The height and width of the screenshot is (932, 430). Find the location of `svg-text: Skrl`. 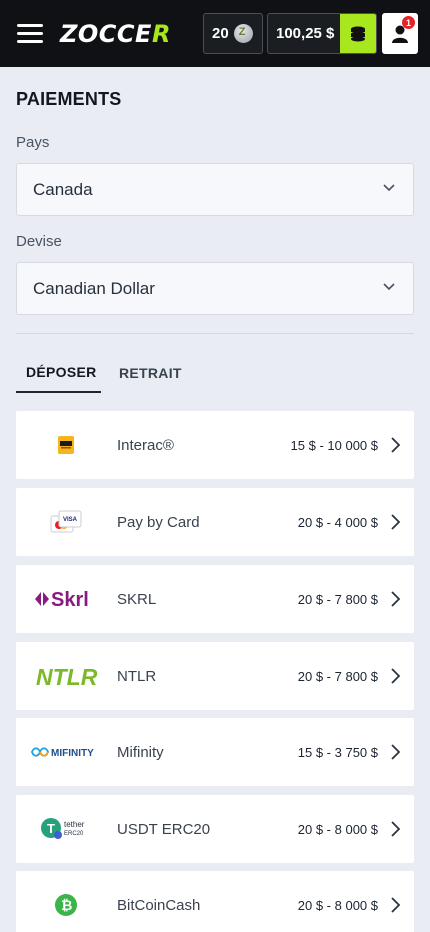

svg-text: Skrl is located at coordinates (70, 600).